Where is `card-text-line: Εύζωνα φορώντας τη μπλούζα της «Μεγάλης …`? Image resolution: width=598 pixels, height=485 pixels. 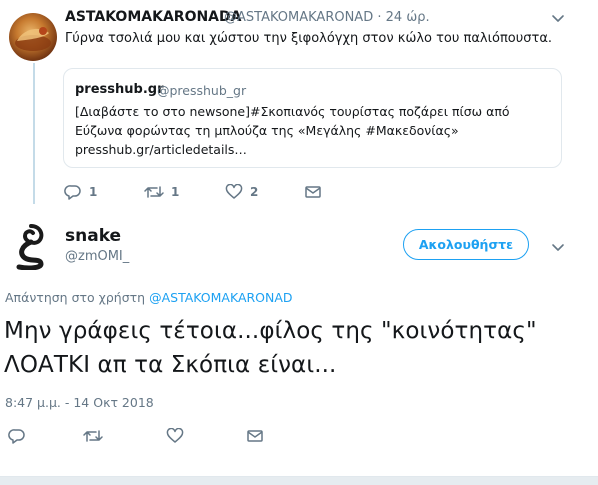
card-text-line: Εύζωνα φορώντας τη μπλούζα της «Μεγάλης … is located at coordinates (267, 130).